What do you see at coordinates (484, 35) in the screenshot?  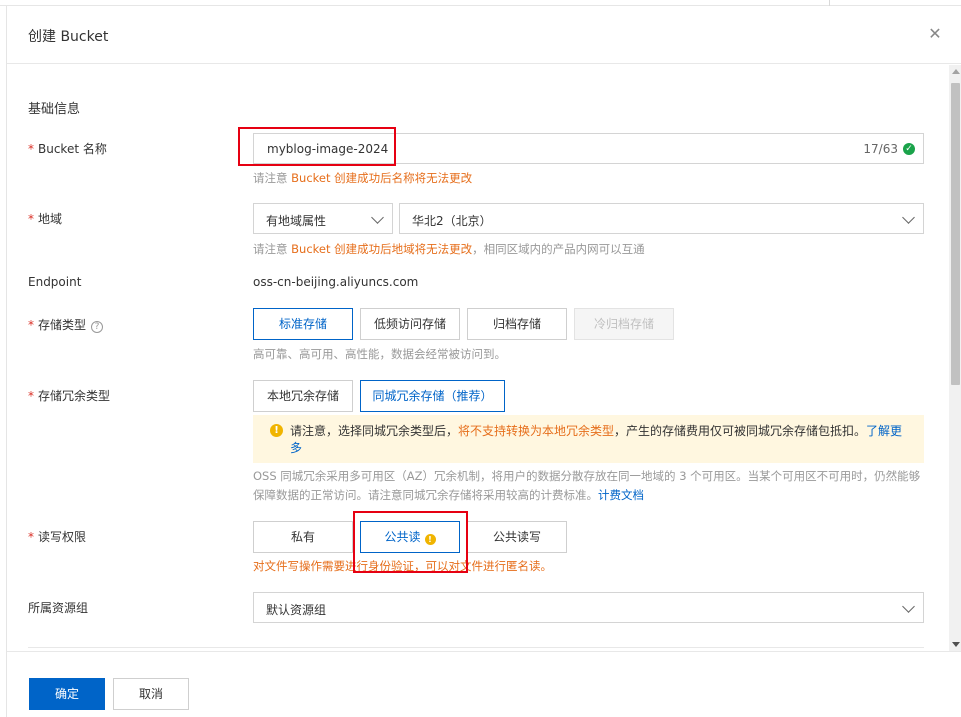 I see `dialog-header: 创建 Bucket ✕` at bounding box center [484, 35].